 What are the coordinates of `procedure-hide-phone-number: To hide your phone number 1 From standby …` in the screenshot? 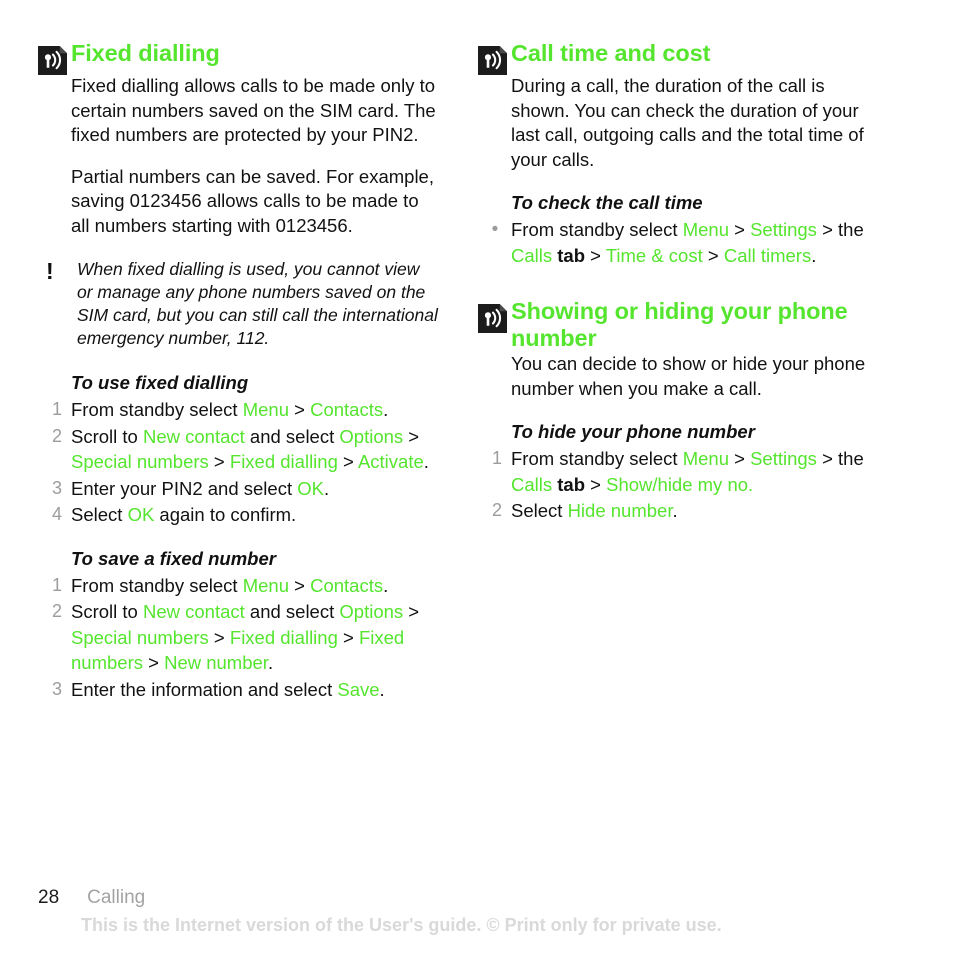 It's located at (678, 471).